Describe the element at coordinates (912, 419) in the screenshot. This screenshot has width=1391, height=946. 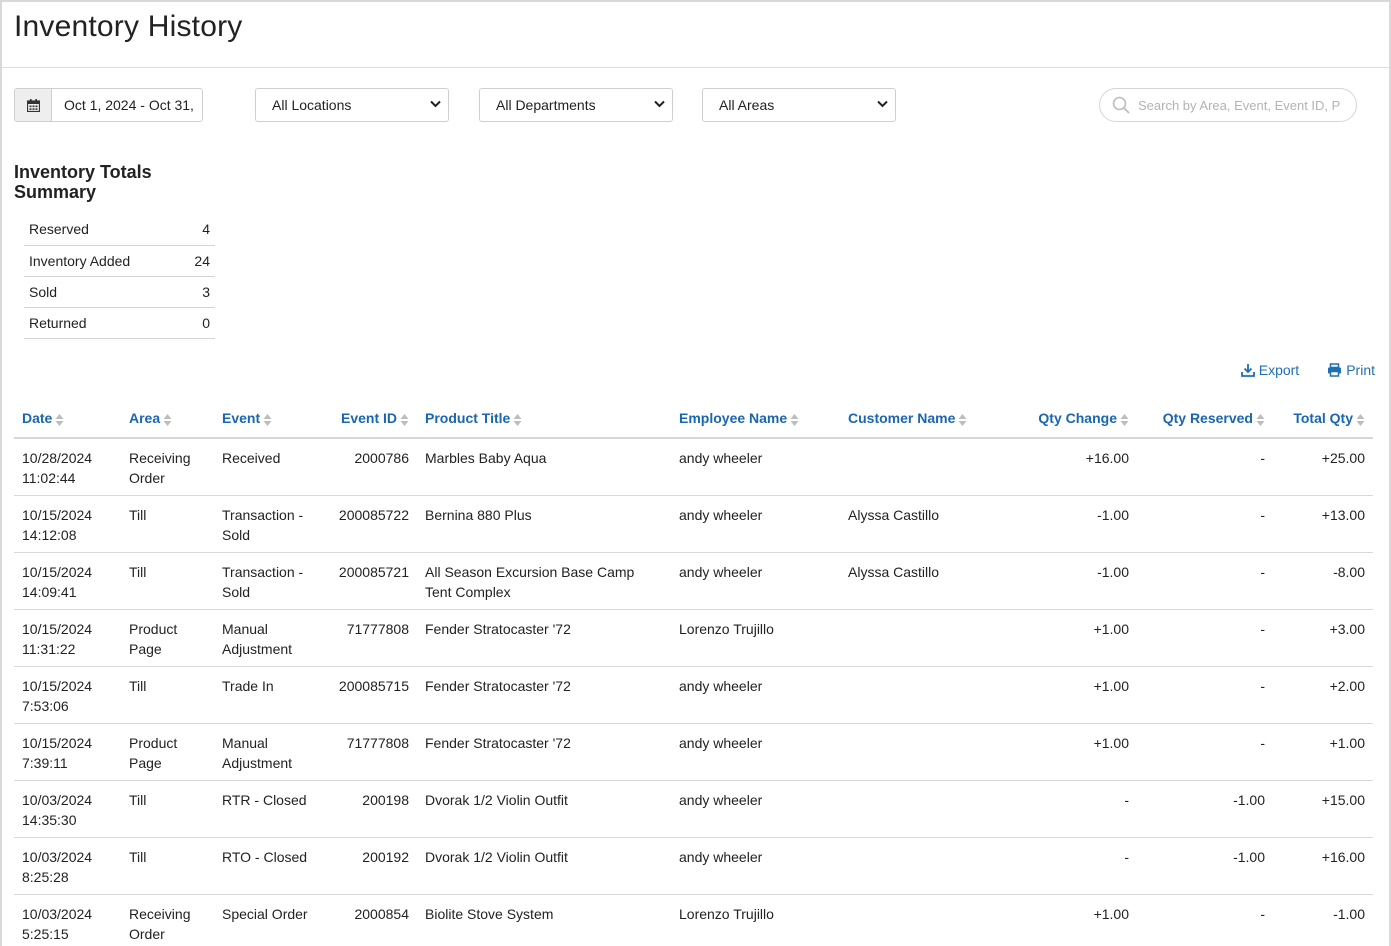
I see `column-header-customer-name: Customer Name` at that location.